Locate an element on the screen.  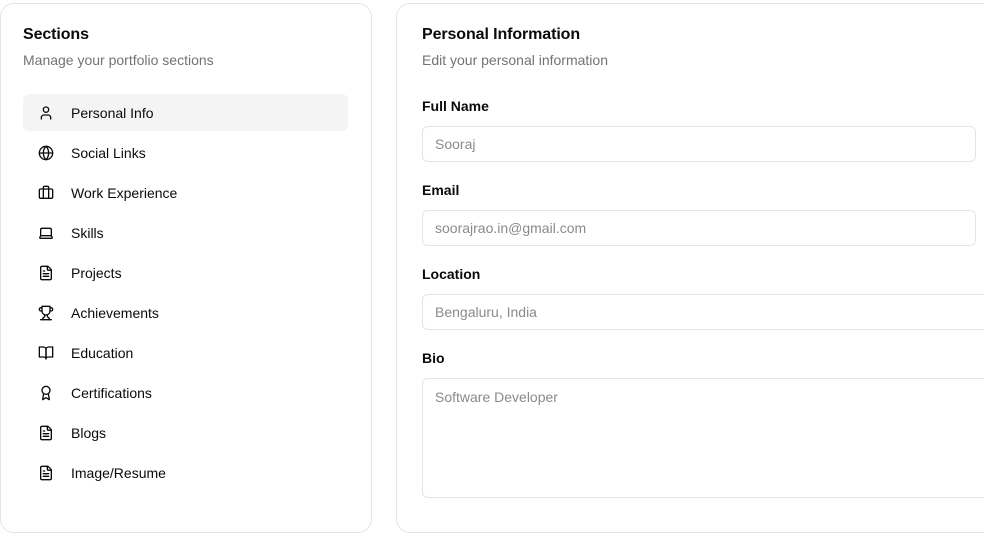
sidebar-item-certifications: Certifications is located at coordinates (185, 392).